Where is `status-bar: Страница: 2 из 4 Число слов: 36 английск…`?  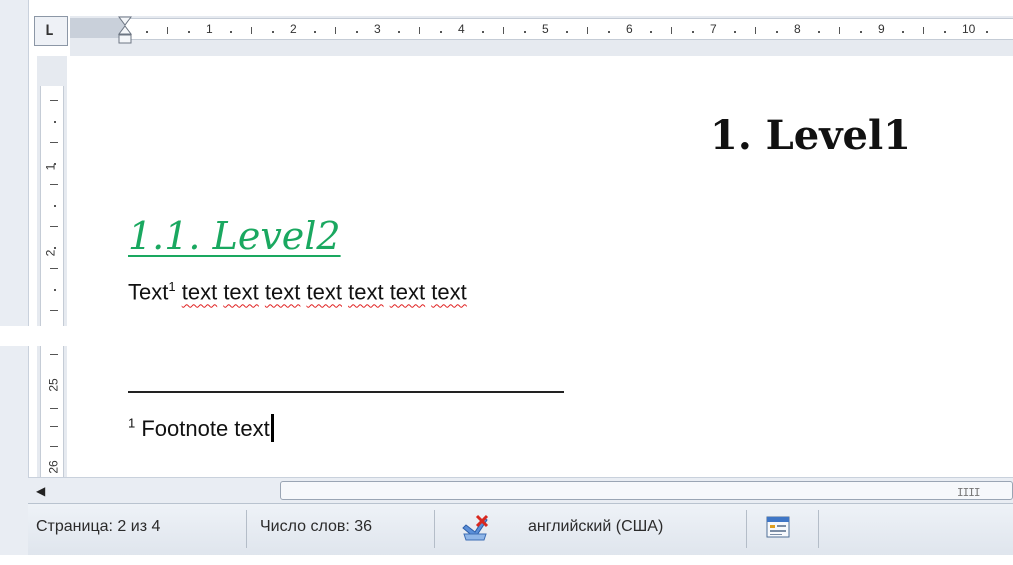 status-bar: Страница: 2 из 4 Число слов: 36 английск… is located at coordinates (520, 529).